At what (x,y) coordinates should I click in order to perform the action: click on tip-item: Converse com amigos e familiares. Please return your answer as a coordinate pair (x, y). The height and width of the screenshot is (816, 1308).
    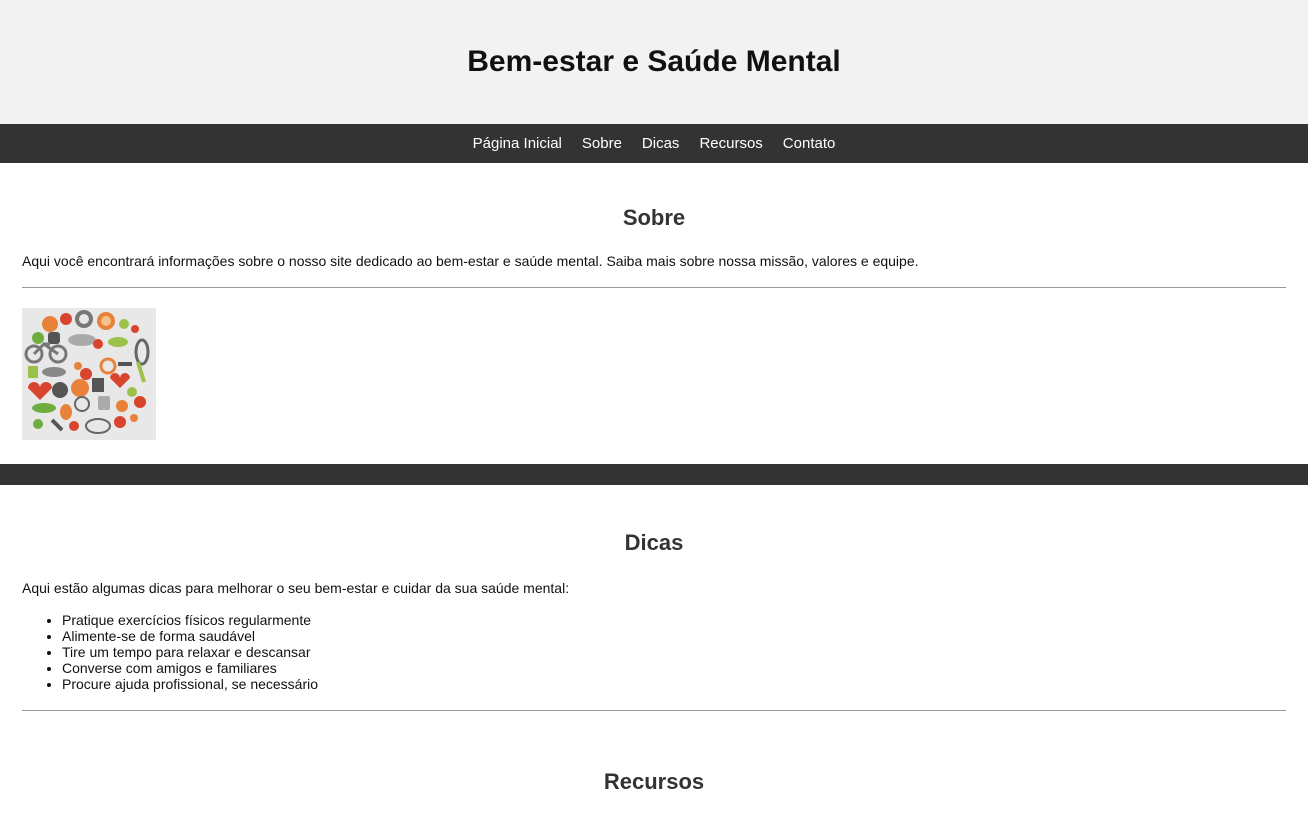
    Looking at the image, I should click on (674, 668).